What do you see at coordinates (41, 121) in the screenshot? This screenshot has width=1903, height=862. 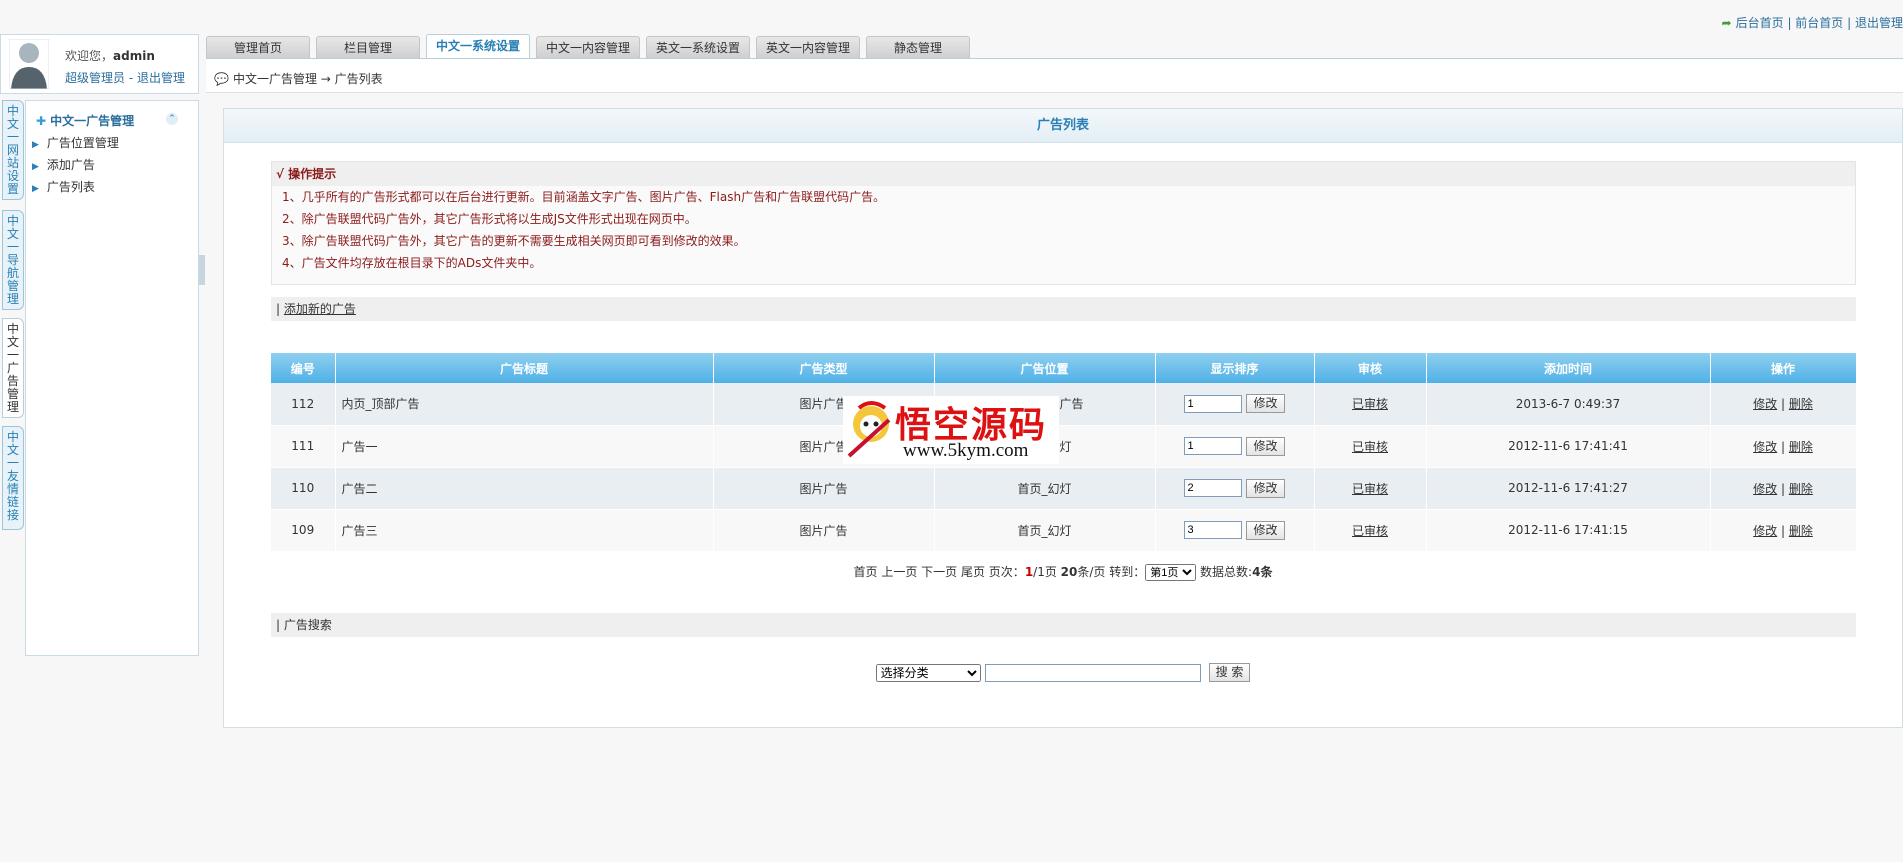 I see `plus-icon: ✚` at bounding box center [41, 121].